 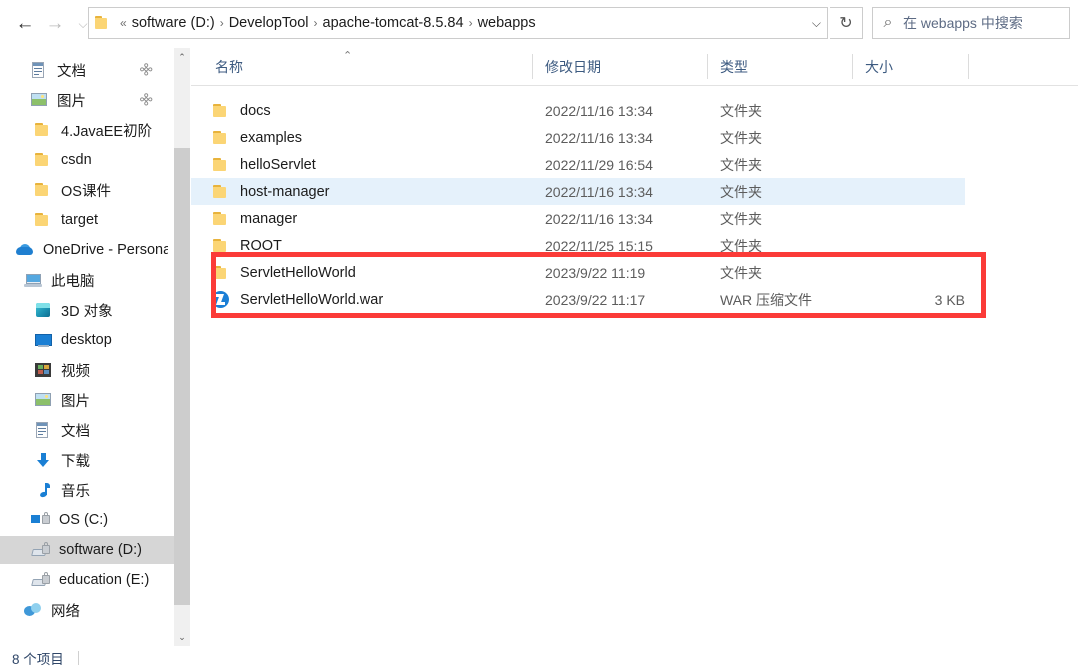 I want to click on refresh-button: ↻, so click(x=846, y=23).